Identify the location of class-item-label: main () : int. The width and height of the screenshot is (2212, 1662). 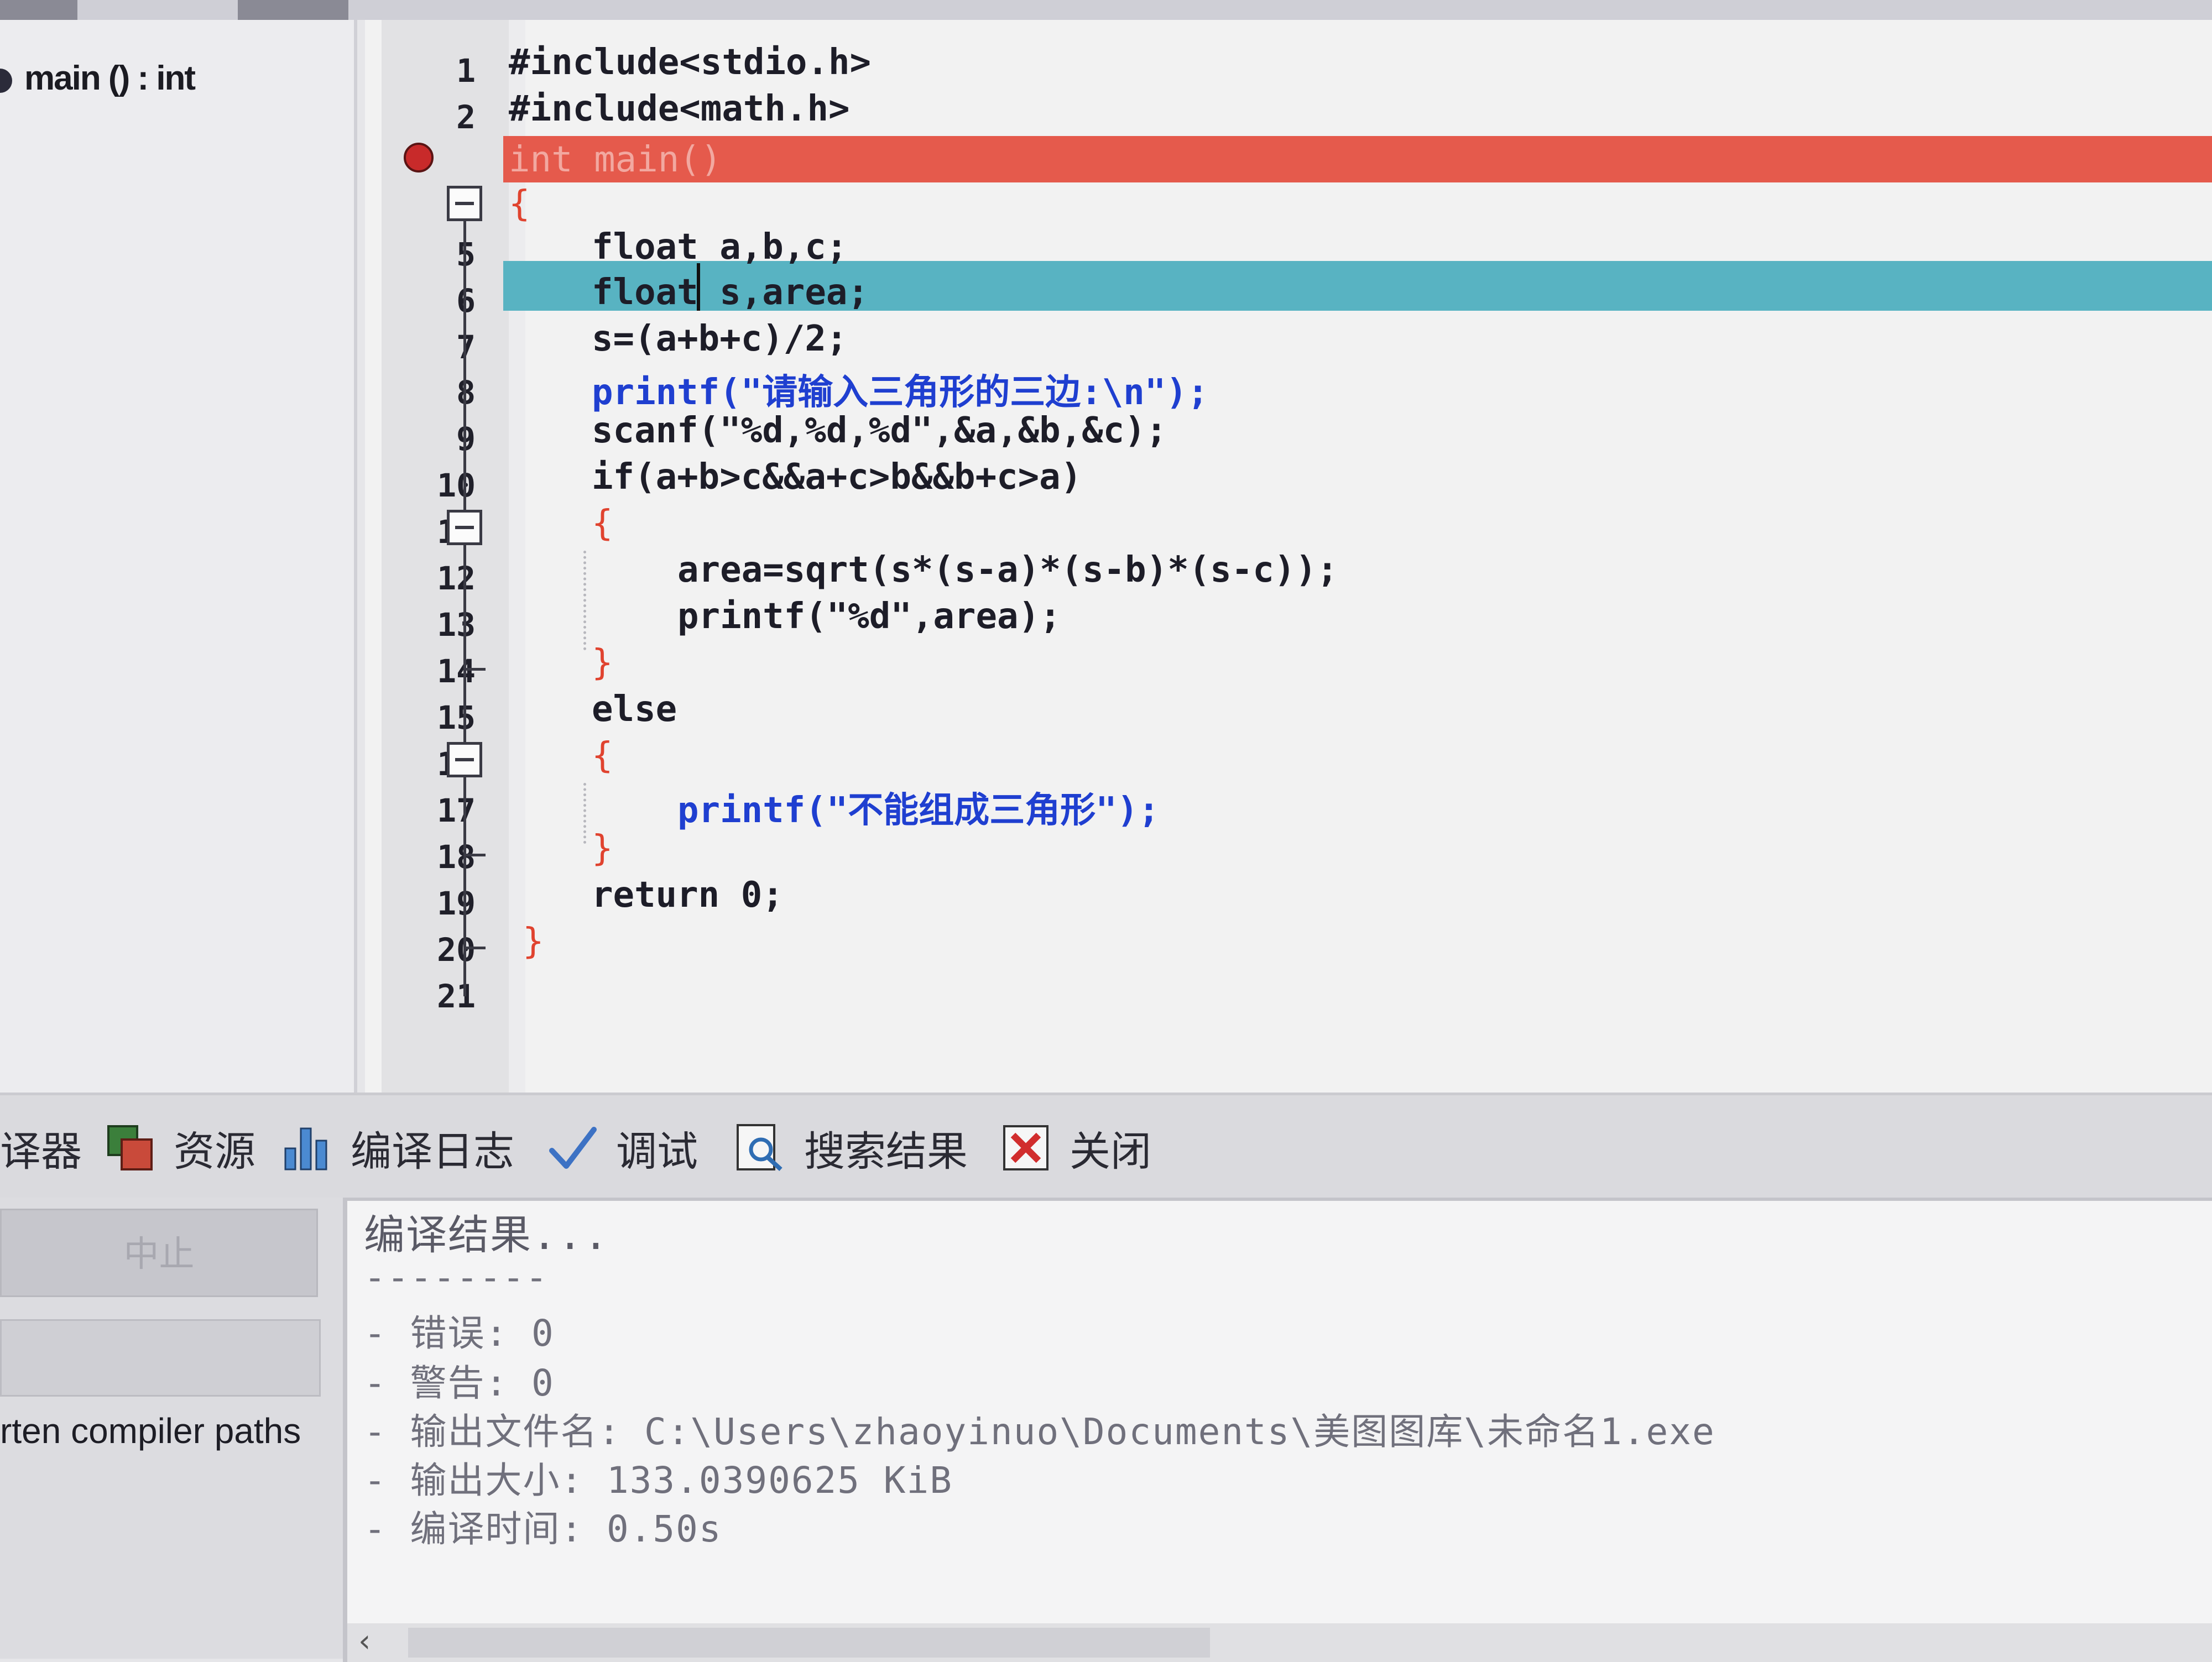
(110, 78).